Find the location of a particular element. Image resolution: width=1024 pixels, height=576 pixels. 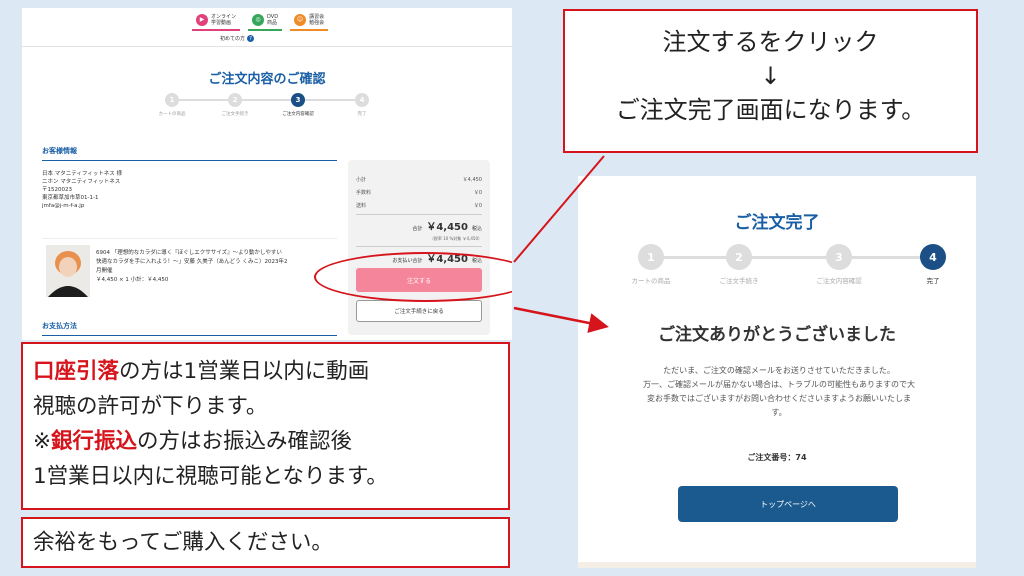

shipping-value: ￥0 is located at coordinates (477, 206).